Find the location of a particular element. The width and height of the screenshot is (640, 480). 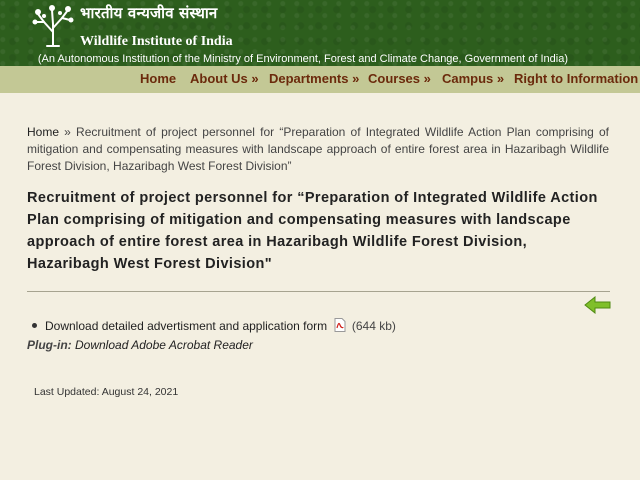

nav-item-right-to-information: Right to Information » is located at coordinates (577, 78).